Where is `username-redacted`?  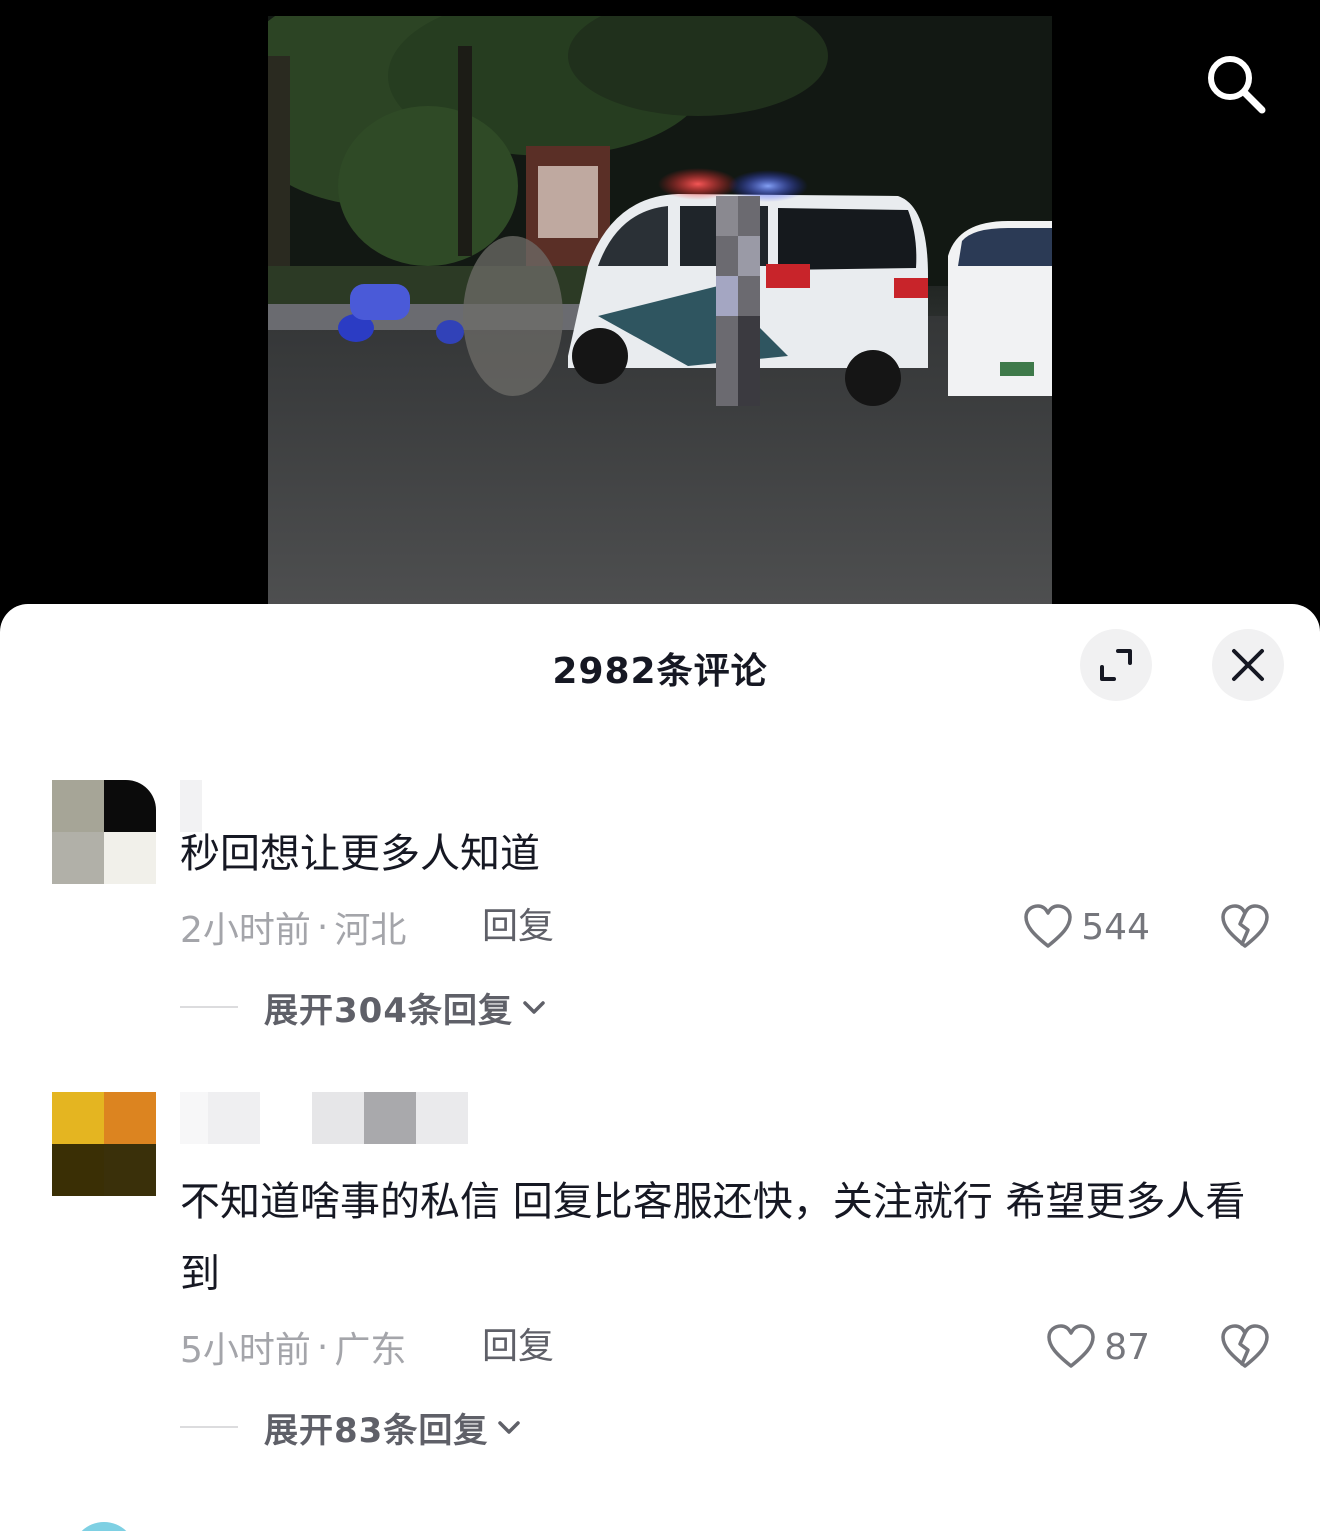 username-redacted is located at coordinates (324, 1118).